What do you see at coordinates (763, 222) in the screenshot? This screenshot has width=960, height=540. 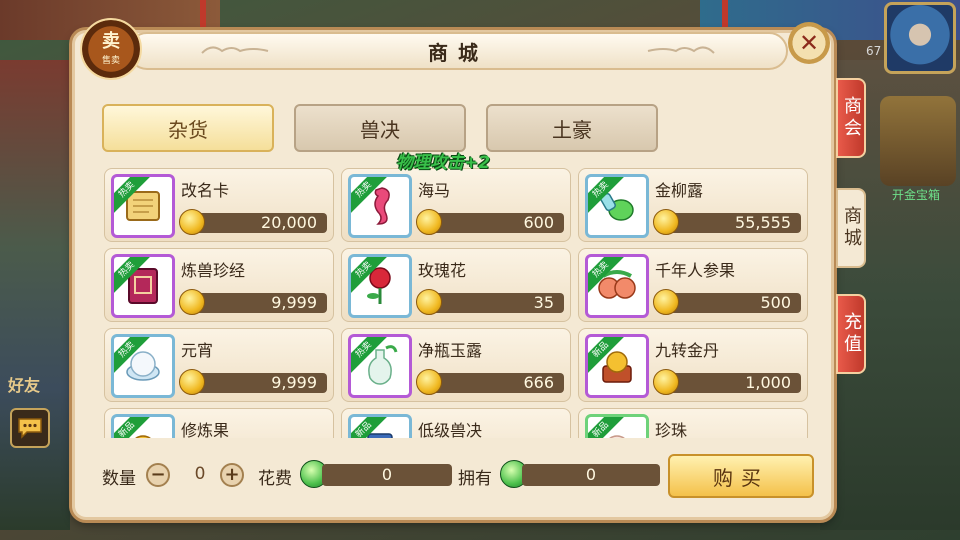 I see `item-price: 55,555` at bounding box center [763, 222].